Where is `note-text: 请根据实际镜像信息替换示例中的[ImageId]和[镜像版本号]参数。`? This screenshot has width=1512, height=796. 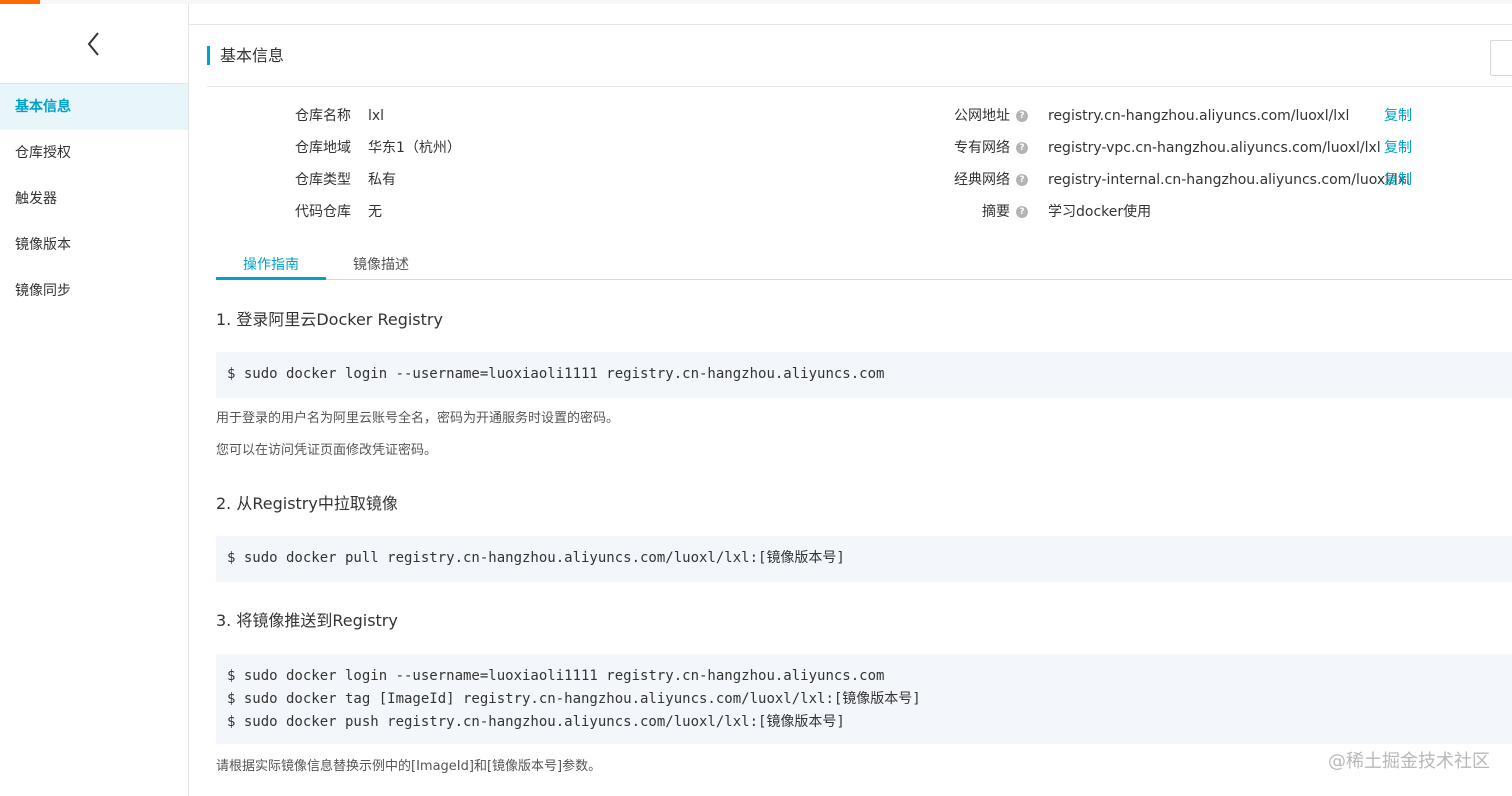
note-text: 请根据实际镜像信息替换示例中的[ImageId]和[镜像版本号]参数。 is located at coordinates (409, 766).